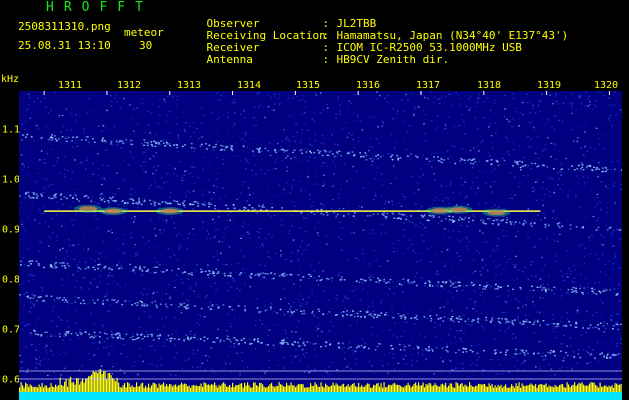  Describe the element at coordinates (169, 211) in the screenshot. I see `meteor-echo-halo` at that location.